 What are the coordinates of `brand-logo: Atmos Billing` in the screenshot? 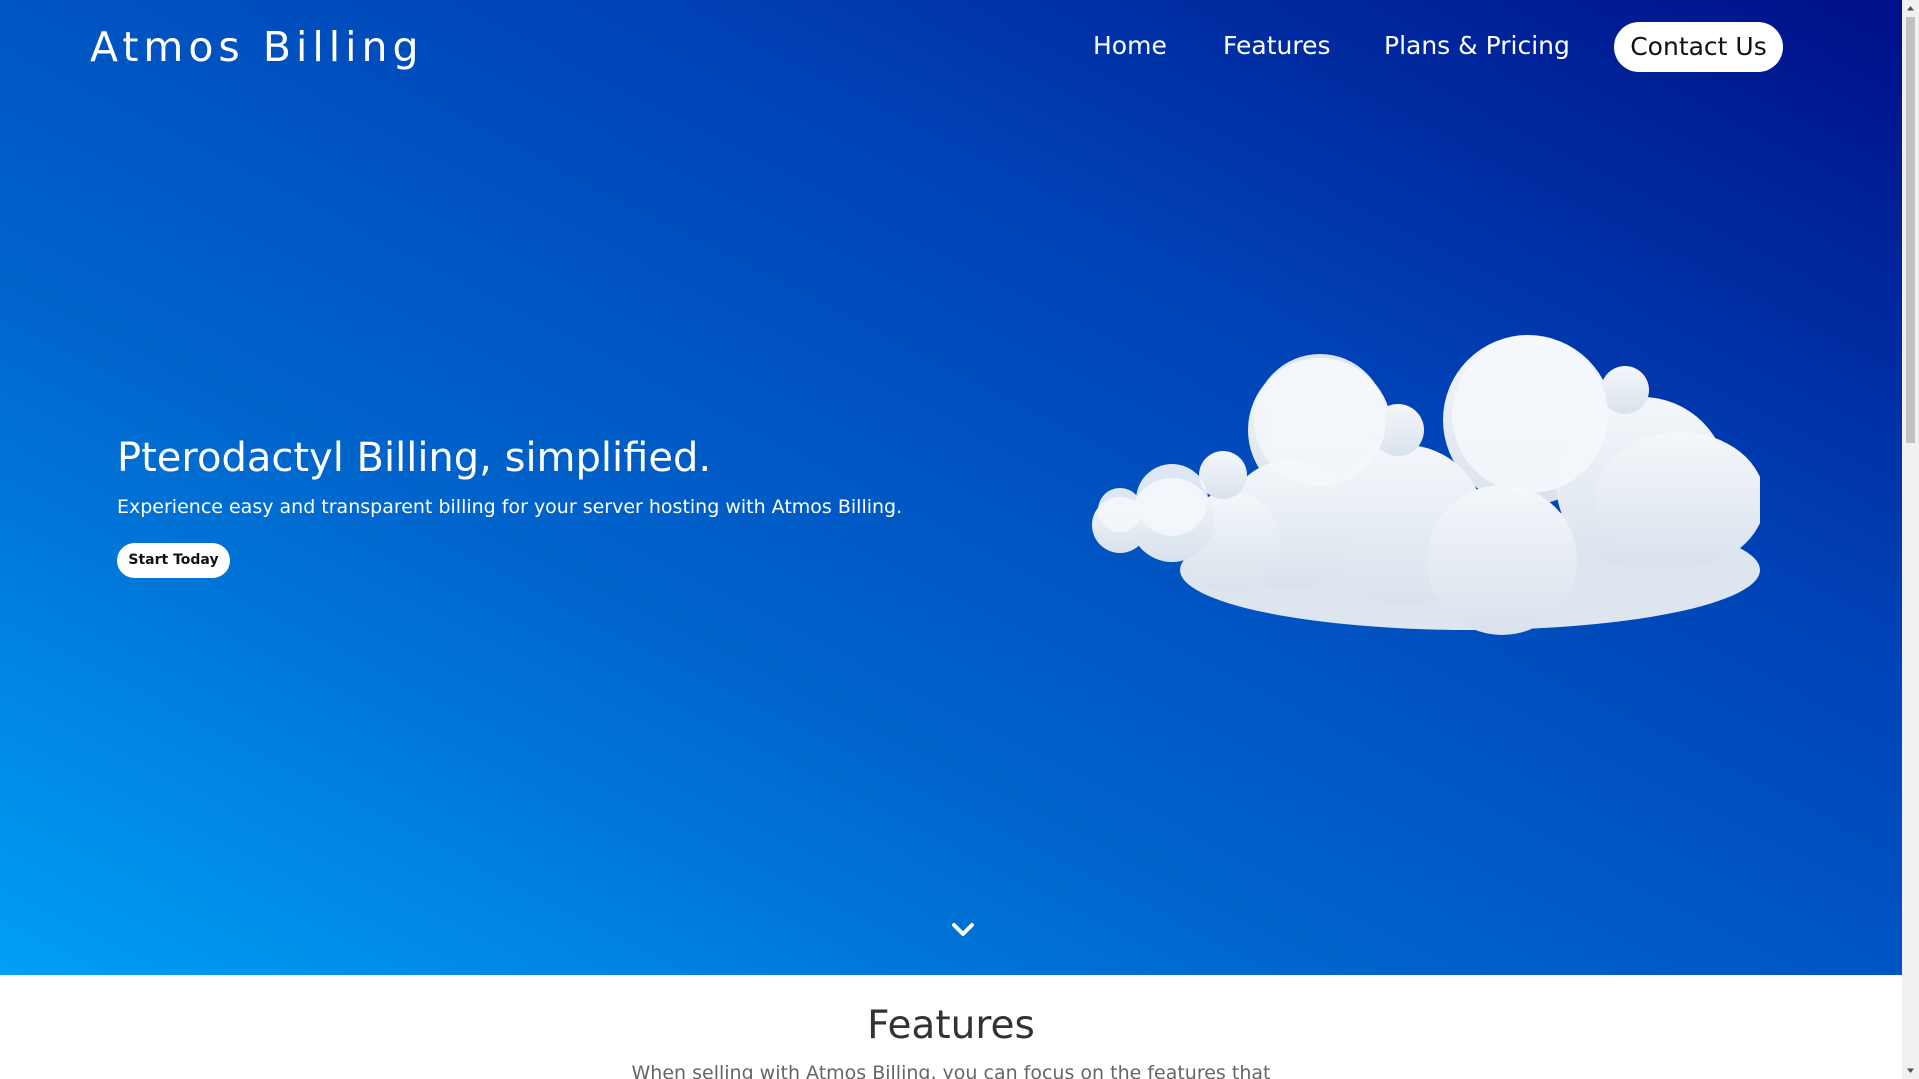 It's located at (257, 47).